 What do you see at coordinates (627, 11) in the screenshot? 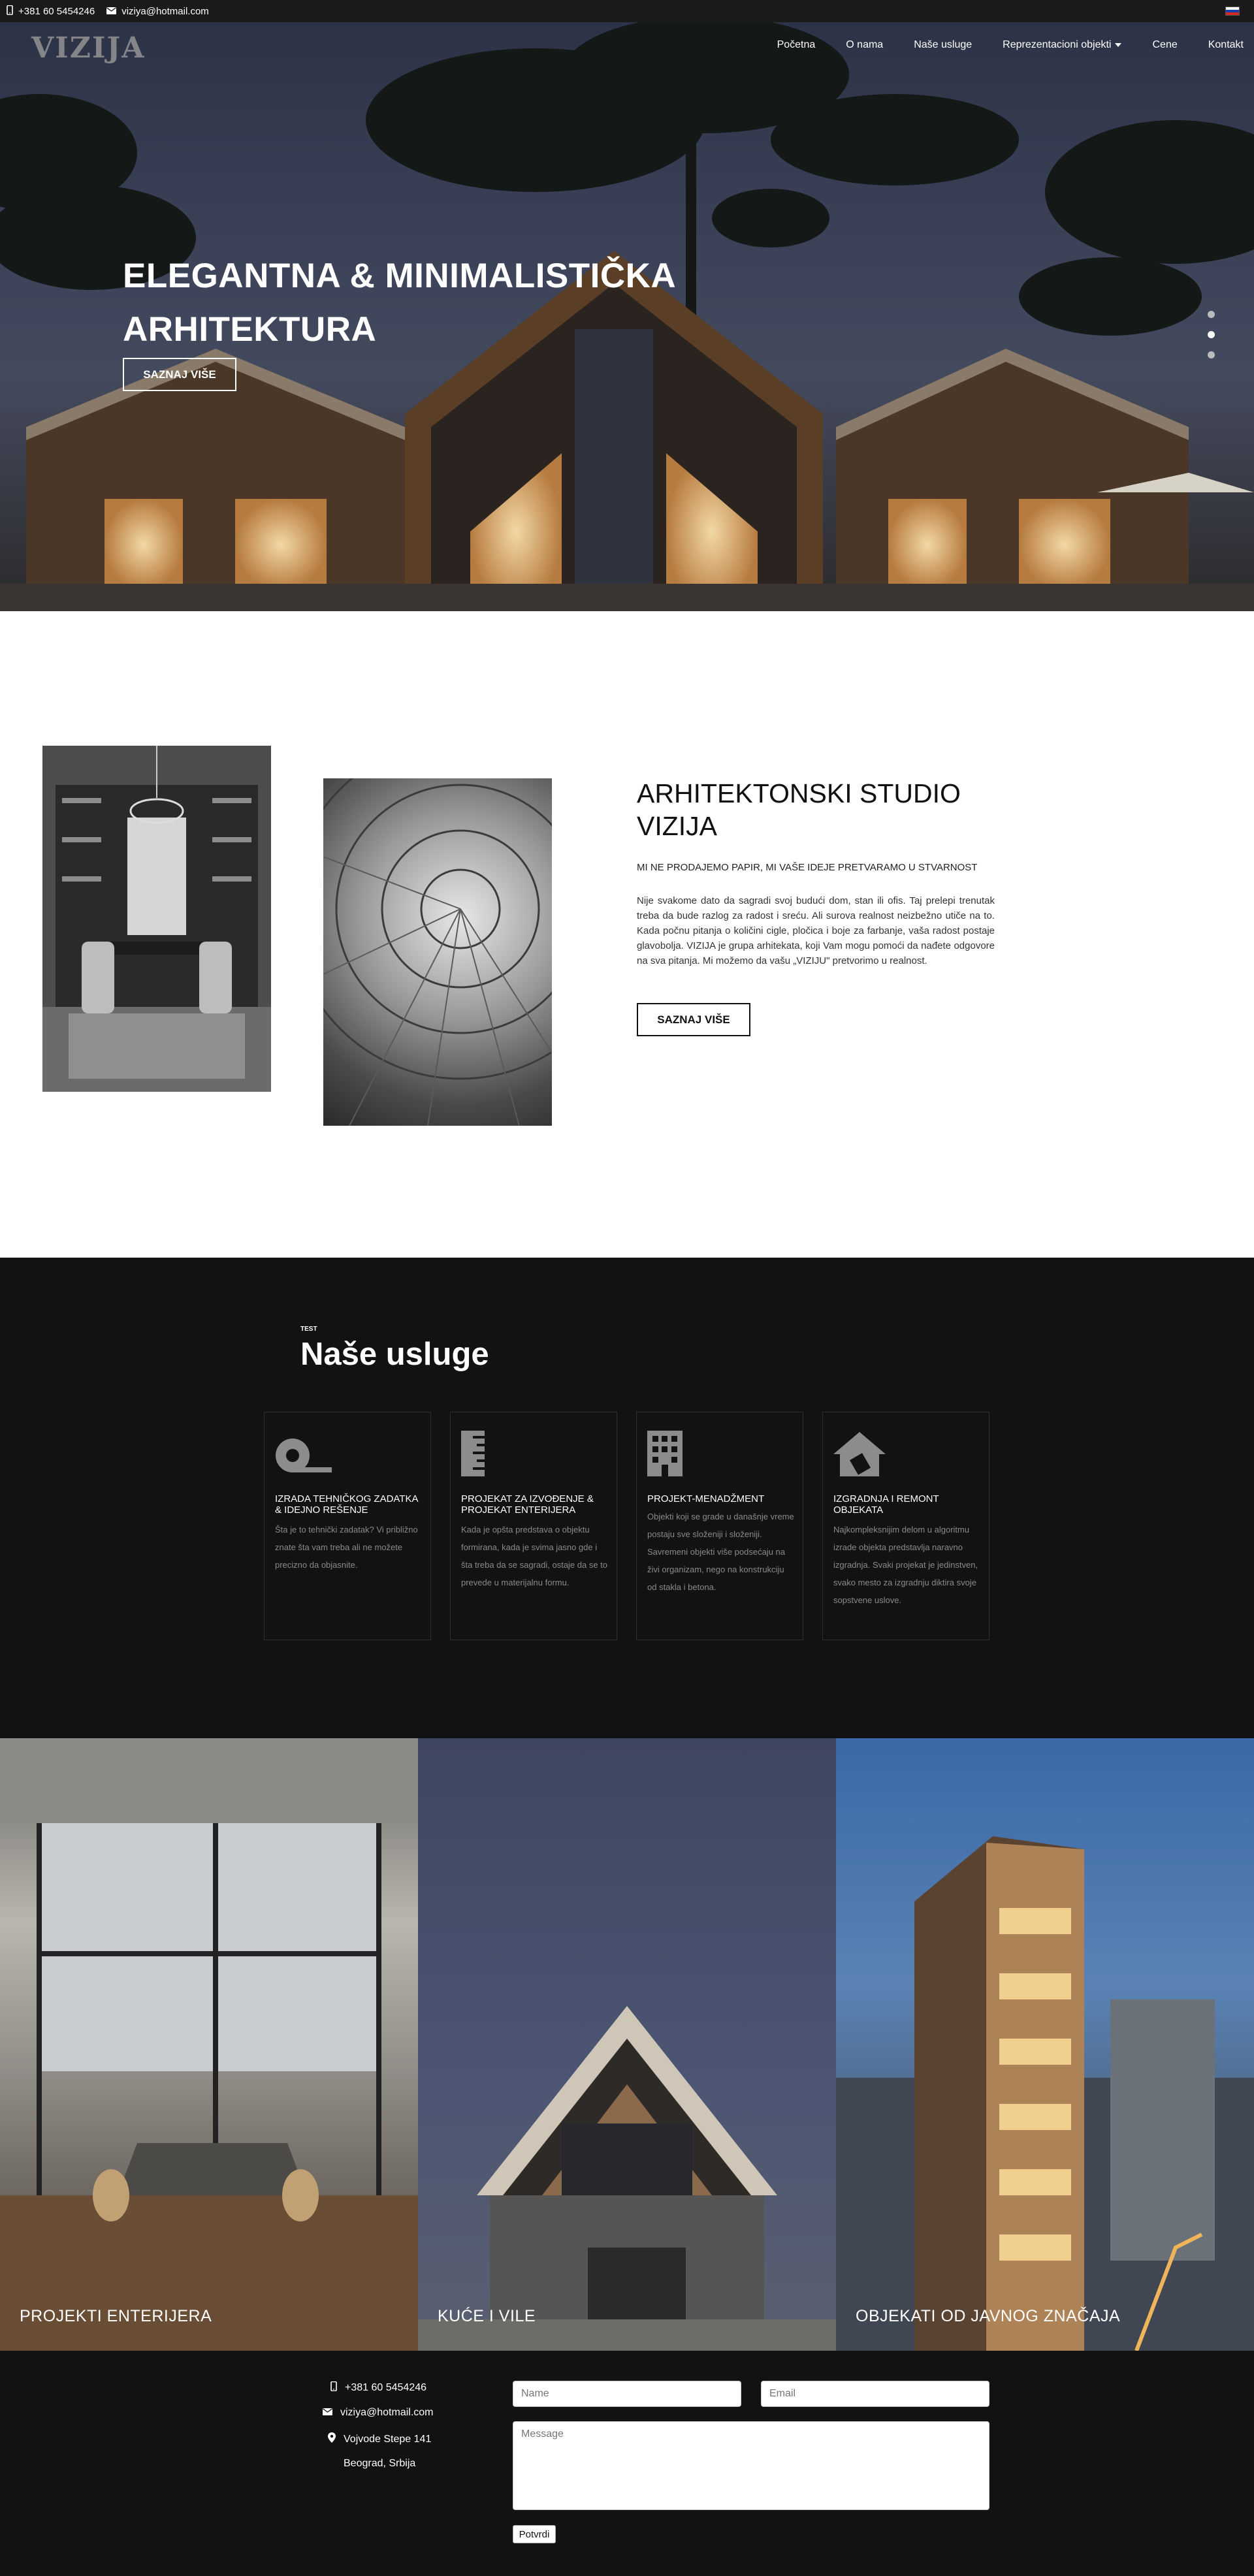
I see `top-contact-bar: +381 60 5454246 viziya@hotmail.com` at bounding box center [627, 11].